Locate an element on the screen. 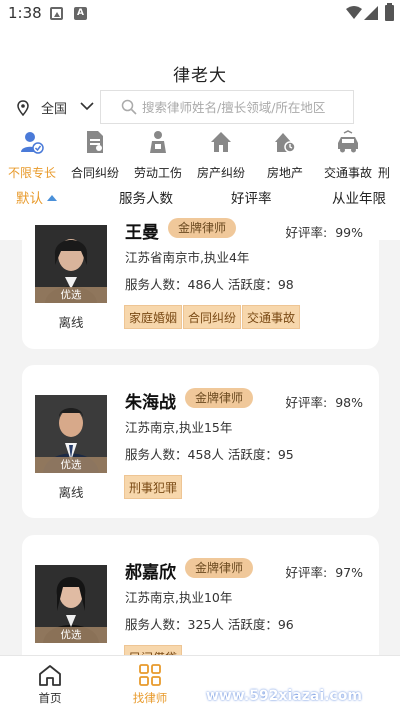  building-icon is located at coordinates (285, 143).